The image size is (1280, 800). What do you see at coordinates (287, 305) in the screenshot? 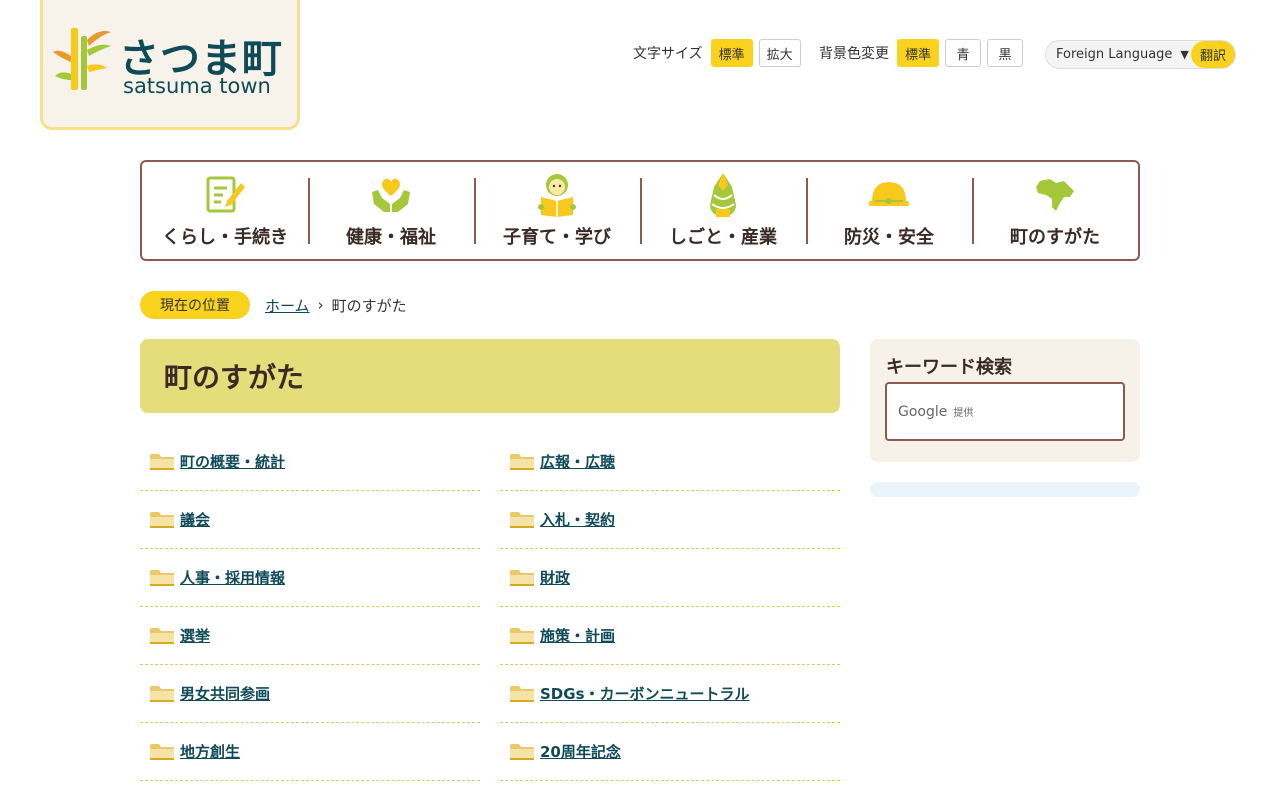
I see `breadcrumb-home-link: ホーム` at bounding box center [287, 305].